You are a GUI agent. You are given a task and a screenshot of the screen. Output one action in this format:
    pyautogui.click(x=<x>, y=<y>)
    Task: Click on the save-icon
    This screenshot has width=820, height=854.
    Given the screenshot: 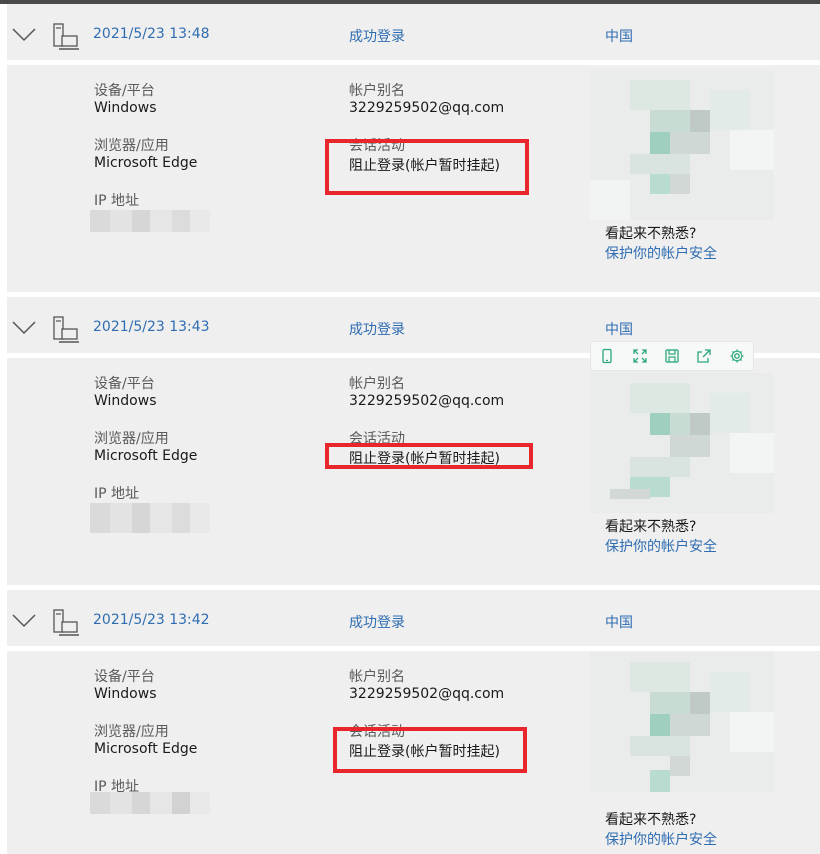 What is the action you would take?
    pyautogui.click(x=672, y=356)
    